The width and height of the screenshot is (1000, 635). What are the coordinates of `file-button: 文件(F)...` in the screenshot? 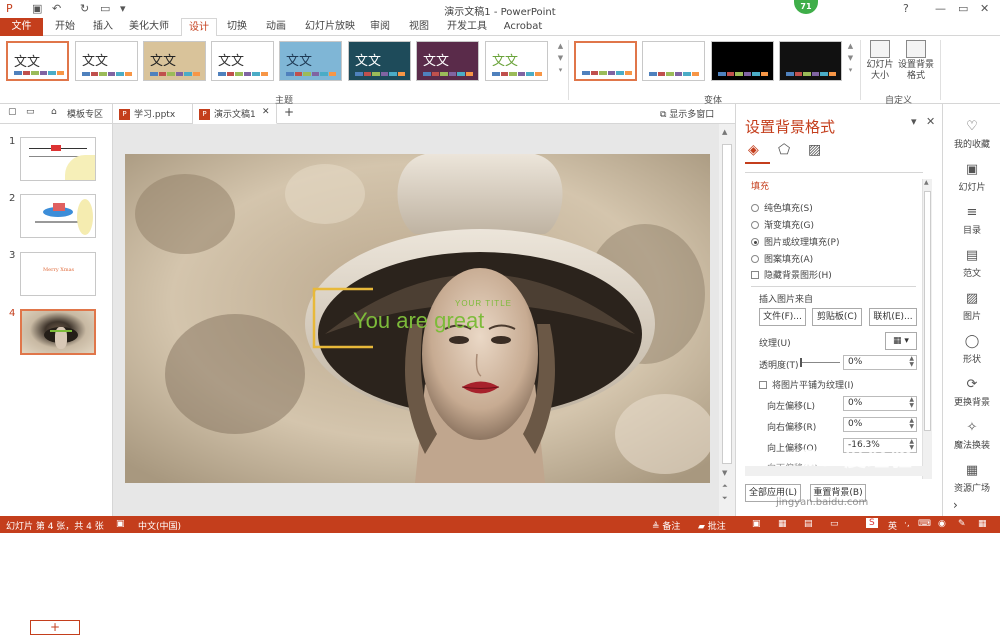 It's located at (782, 317).